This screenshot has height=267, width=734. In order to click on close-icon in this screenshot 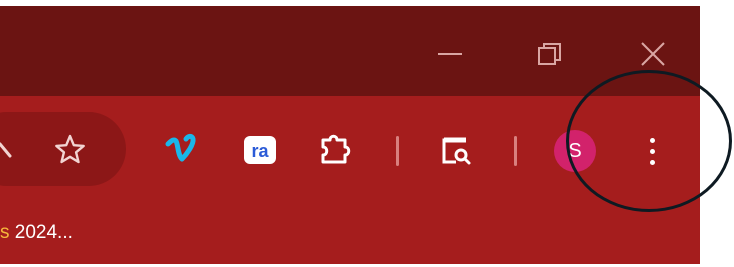, I will do `click(653, 54)`.